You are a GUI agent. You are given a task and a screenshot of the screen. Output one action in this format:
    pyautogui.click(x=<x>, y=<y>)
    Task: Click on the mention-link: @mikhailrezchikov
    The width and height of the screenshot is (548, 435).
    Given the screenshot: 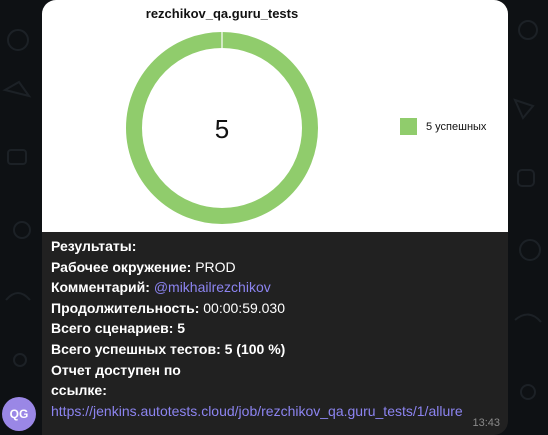 What is the action you would take?
    pyautogui.click(x=210, y=287)
    